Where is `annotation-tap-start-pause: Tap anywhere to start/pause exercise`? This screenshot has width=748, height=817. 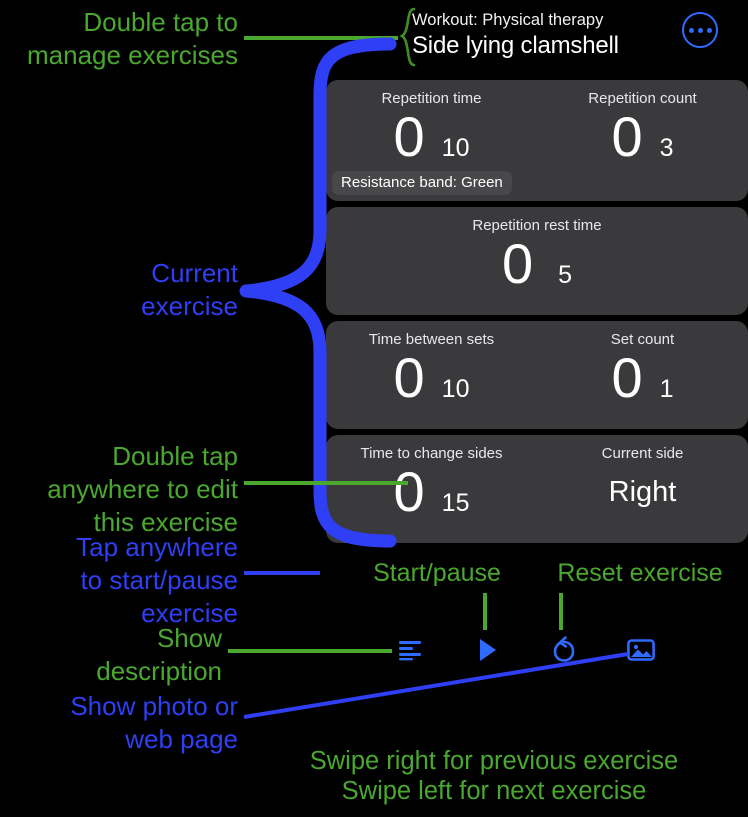
annotation-tap-start-pause: Tap anywhere to start/pause exercise is located at coordinates (157, 580).